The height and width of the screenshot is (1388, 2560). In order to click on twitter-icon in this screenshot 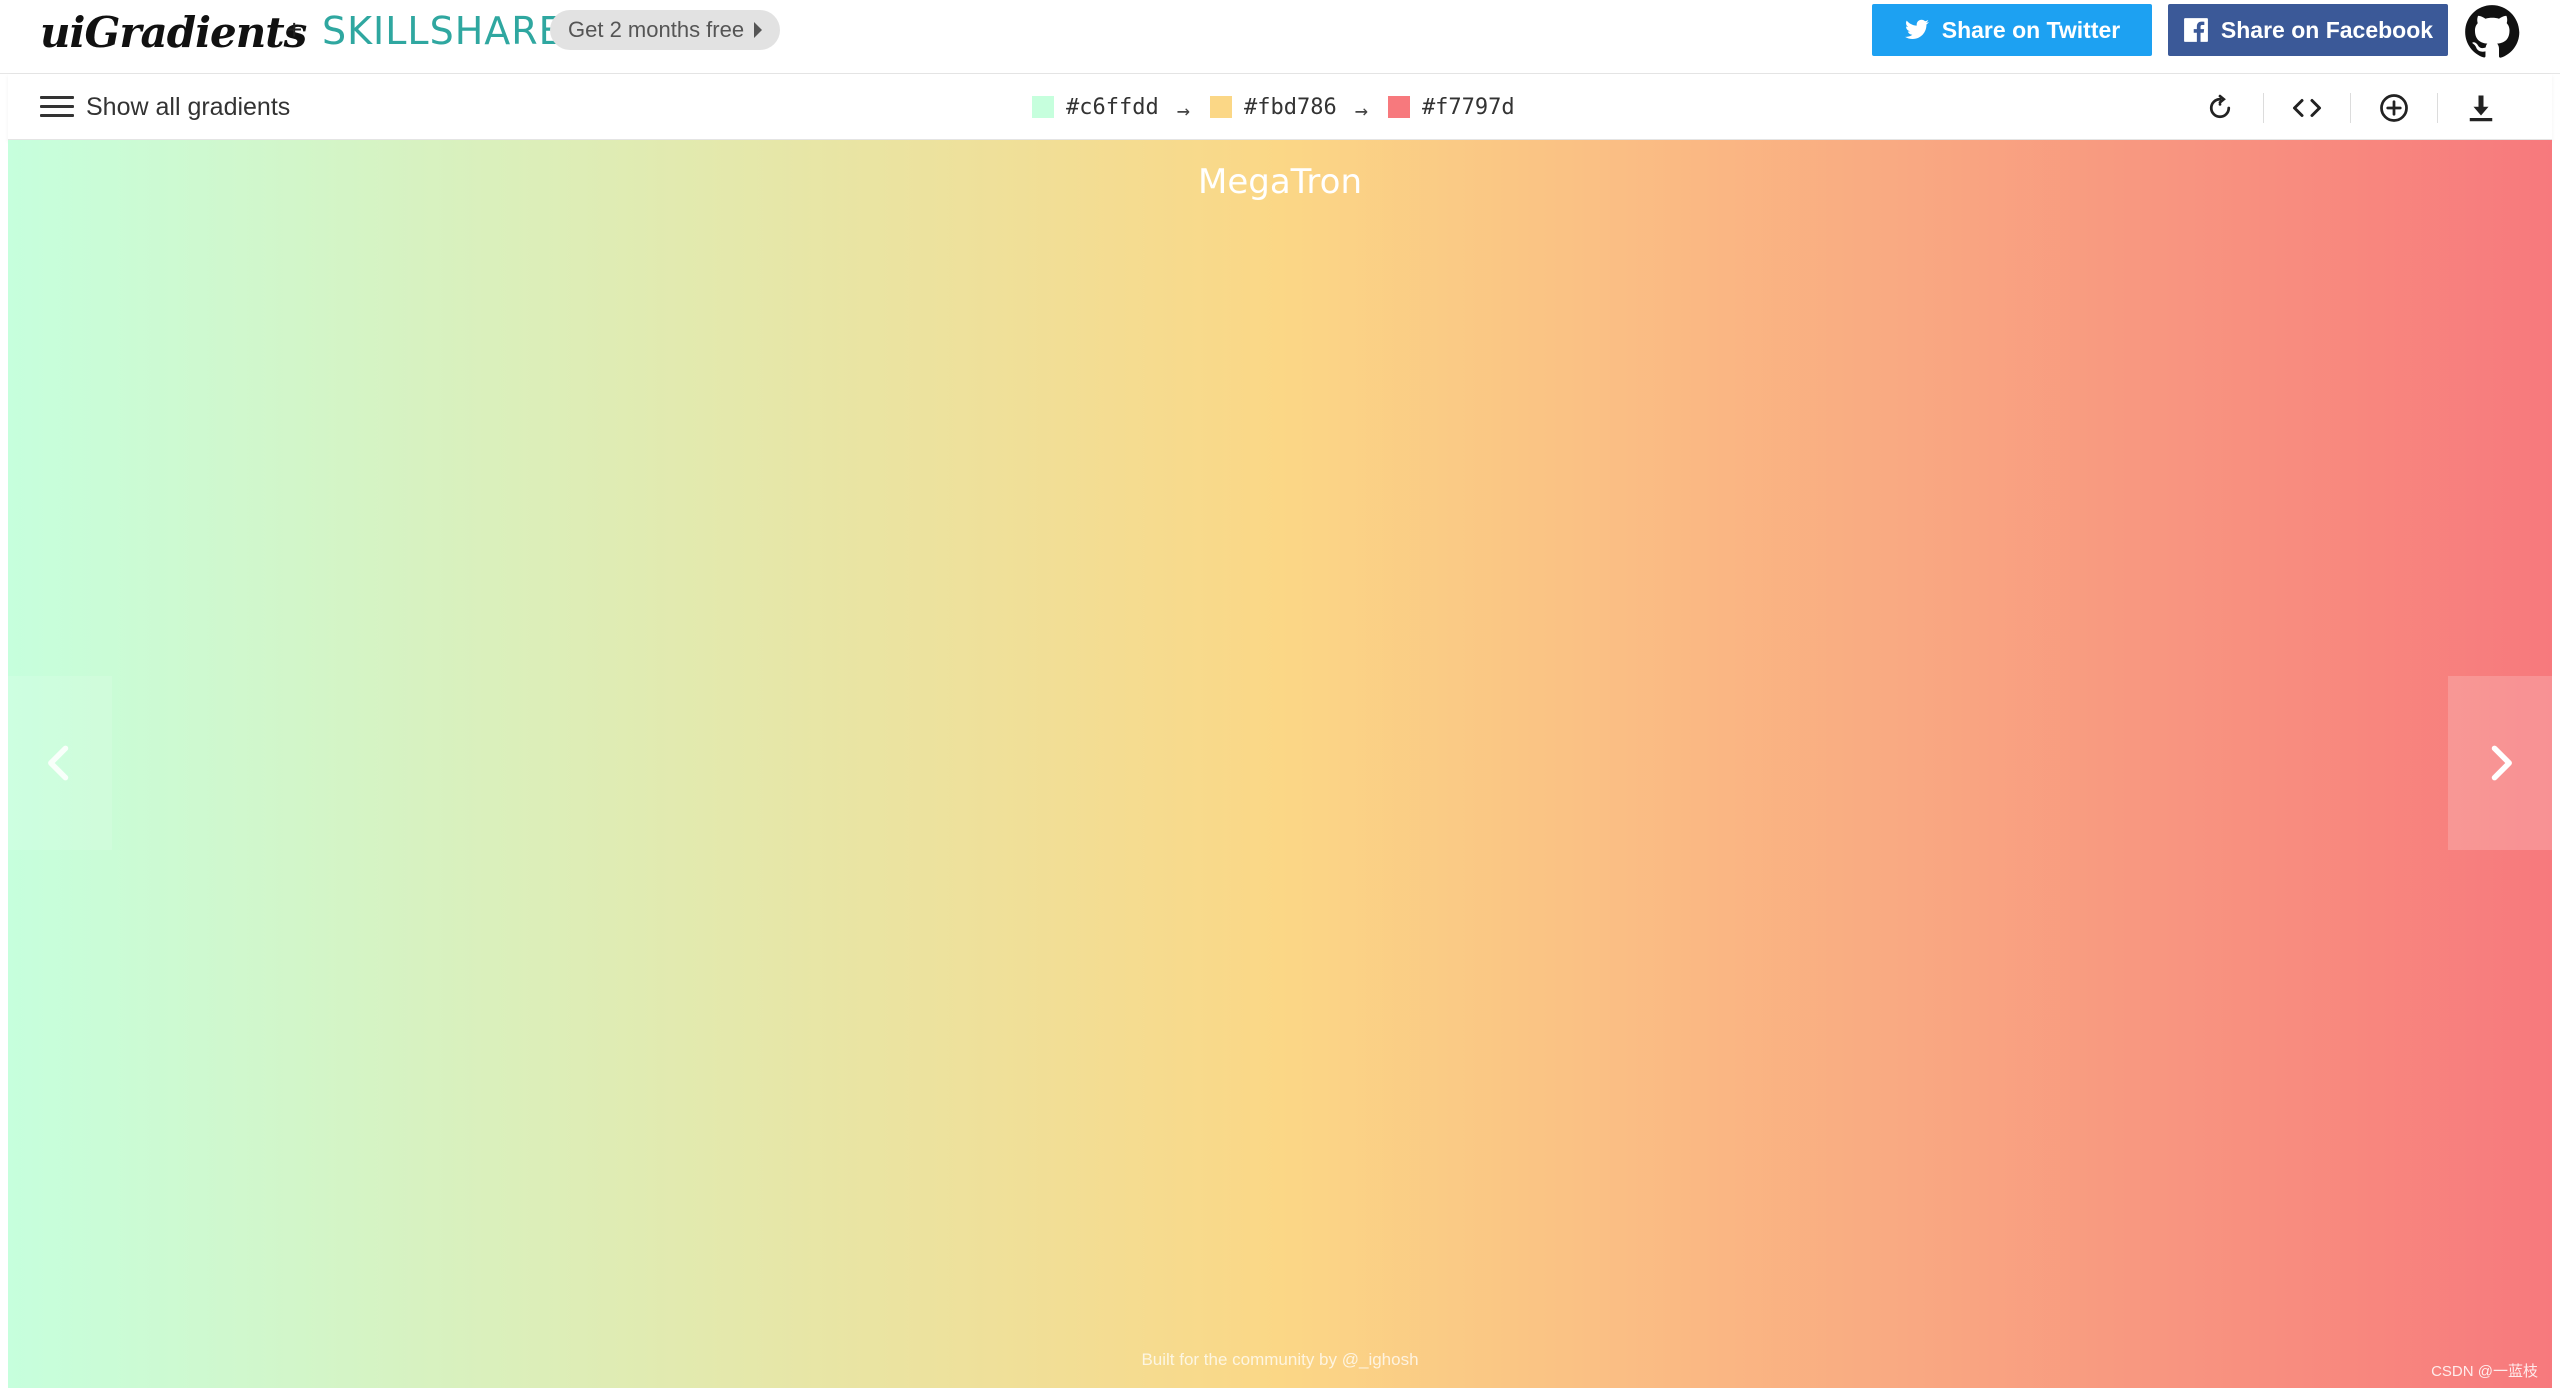, I will do `click(1916, 29)`.